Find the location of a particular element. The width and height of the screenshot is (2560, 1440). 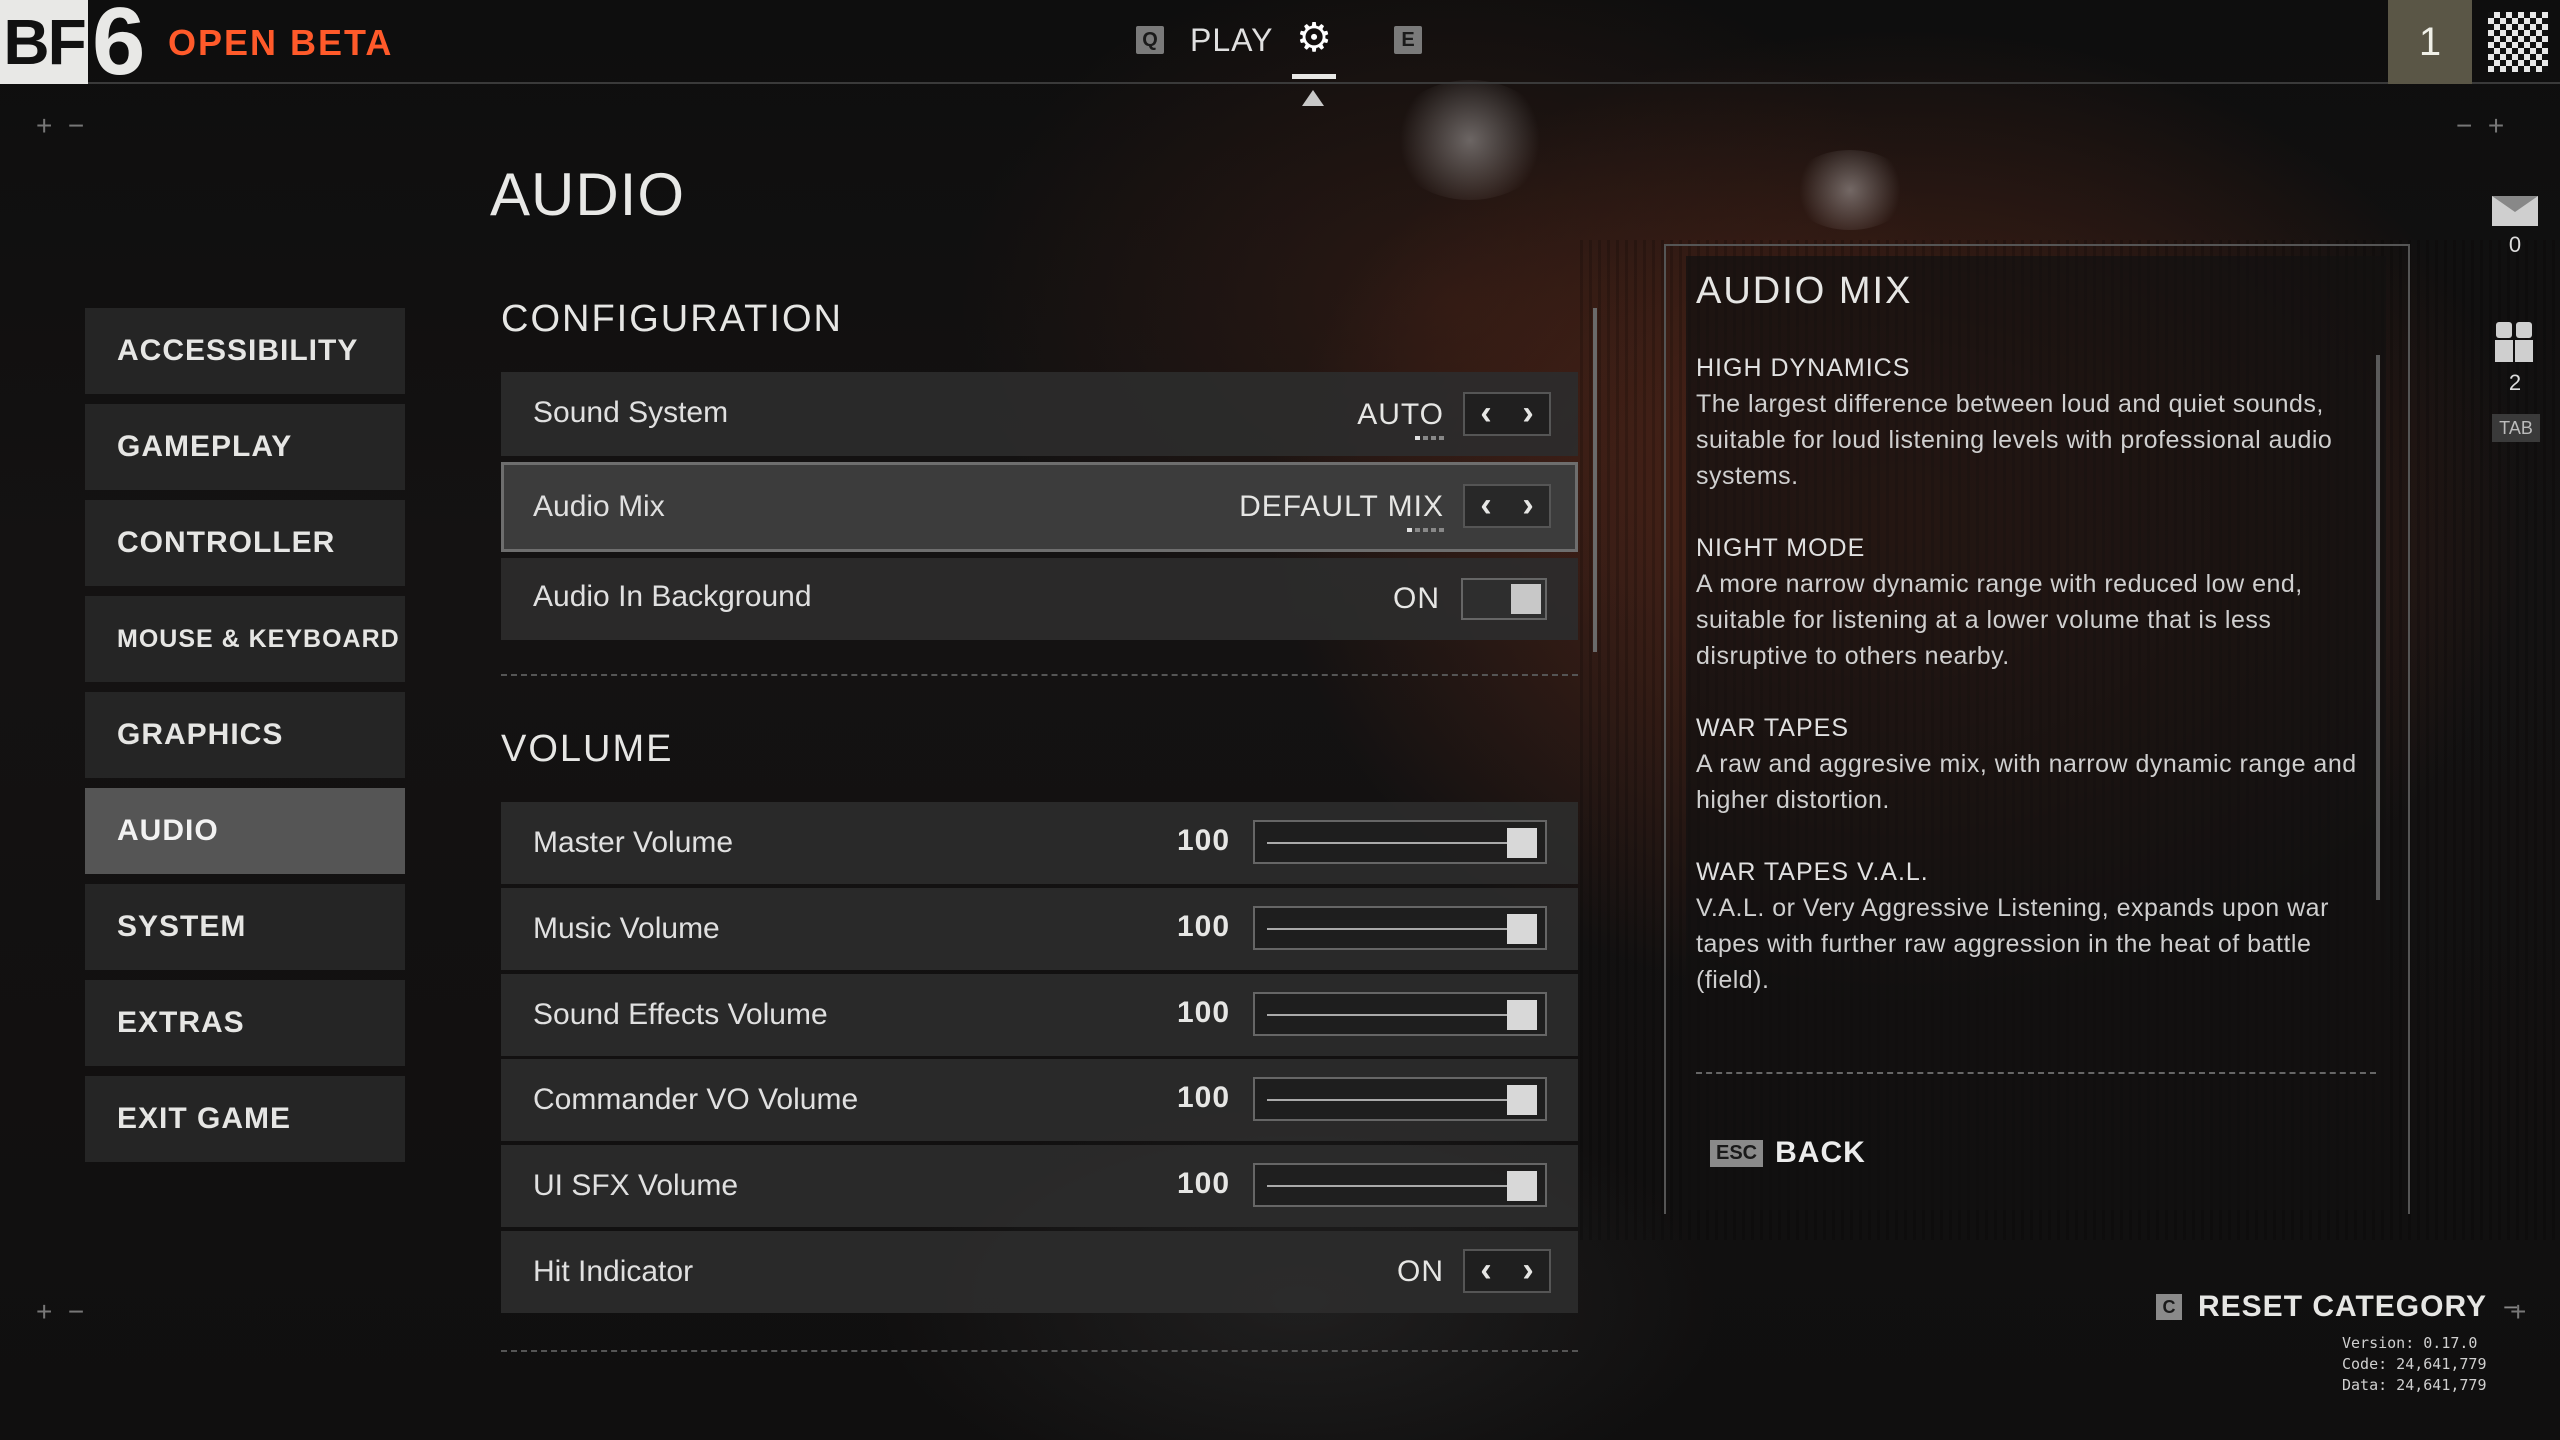

setting-row-sound-effects-volume: Sound Effects Volume 100 is located at coordinates (1039, 1015).